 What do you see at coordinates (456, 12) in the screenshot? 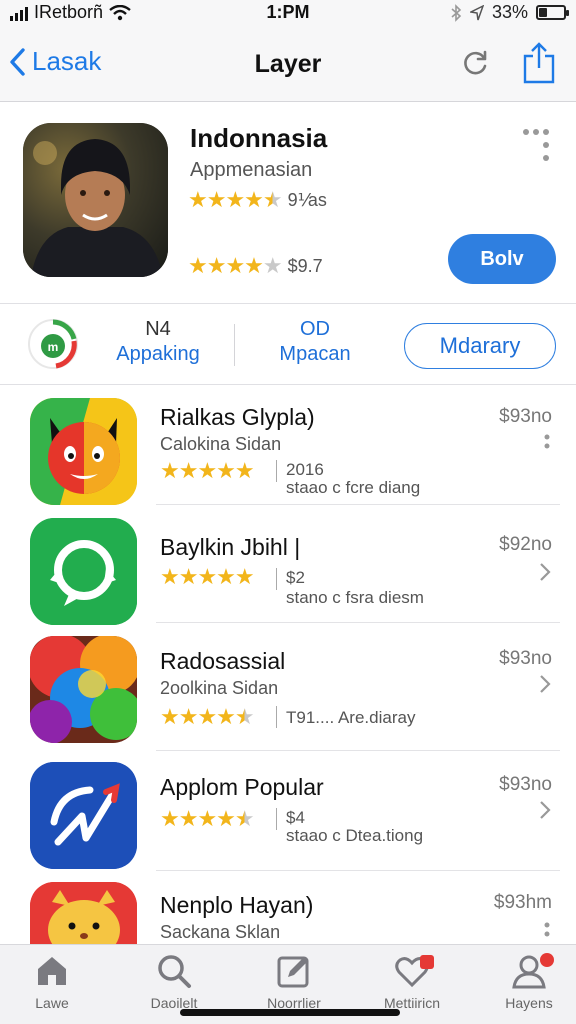
I see `bluetooth-icon` at bounding box center [456, 12].